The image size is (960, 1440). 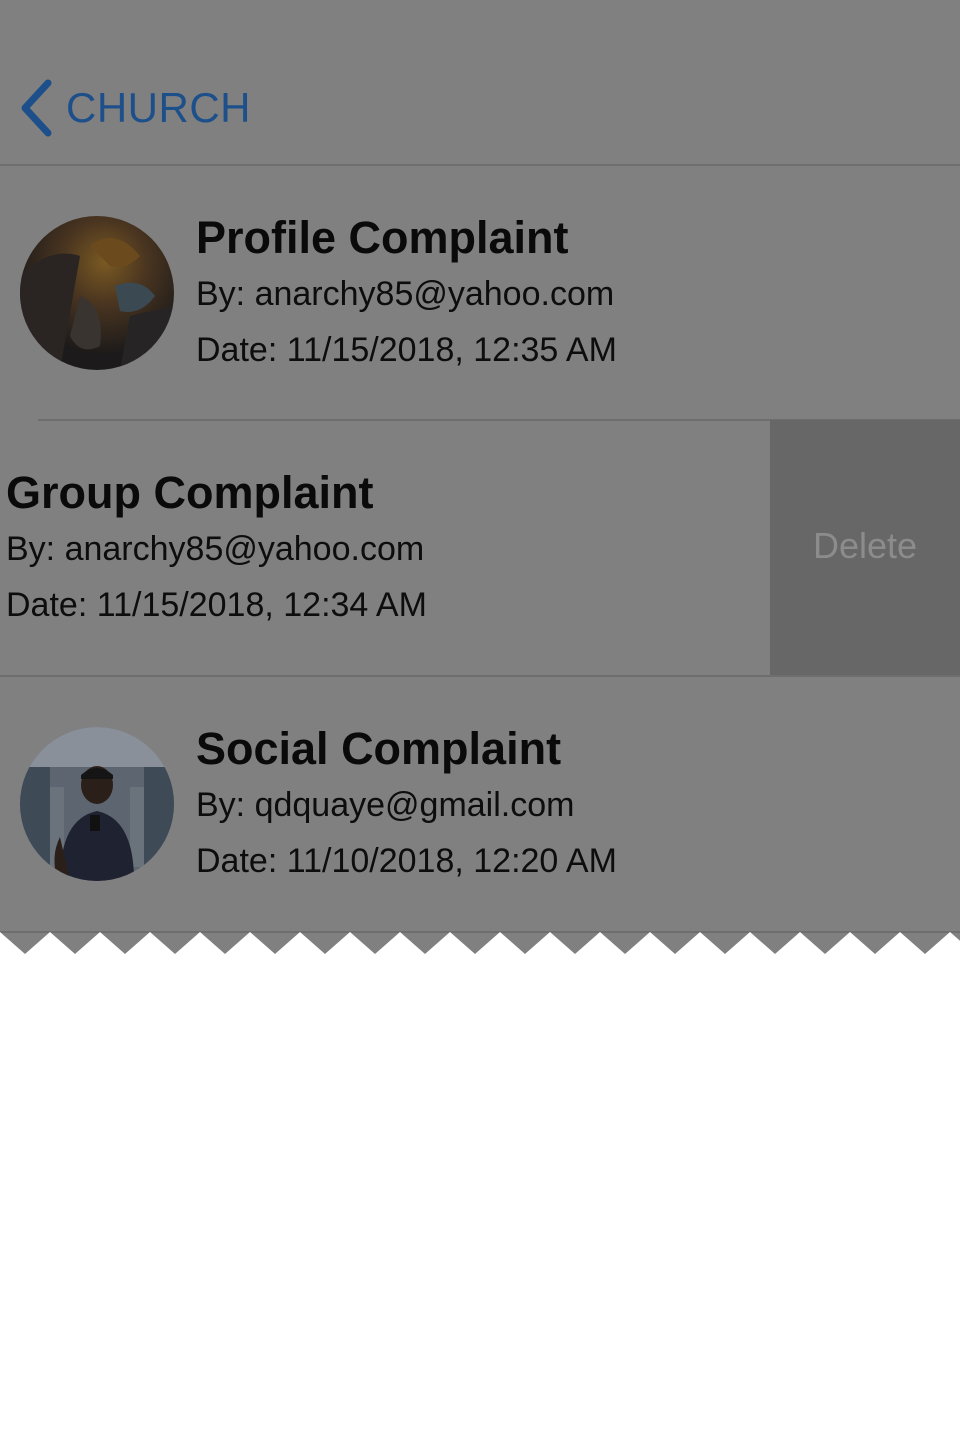 I want to click on back-button: CHURCH, so click(x=134, y=108).